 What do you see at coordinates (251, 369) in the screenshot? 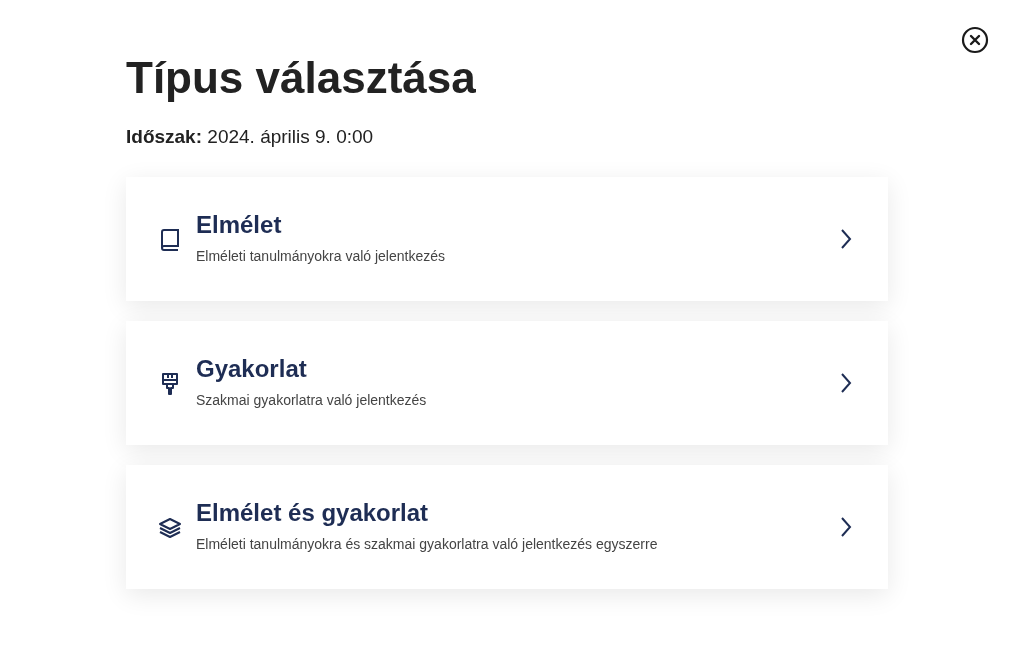
I see `option-title: Gyakorlat` at bounding box center [251, 369].